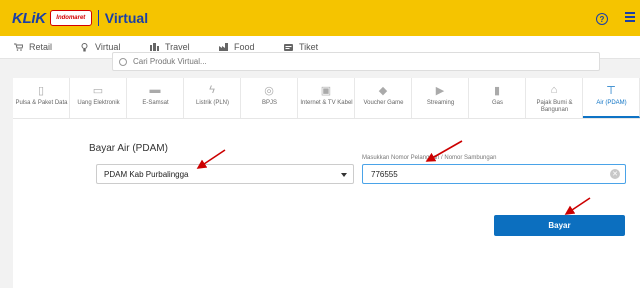 The height and width of the screenshot is (288, 640). What do you see at coordinates (353, 61) in the screenshot?
I see `search-input` at bounding box center [353, 61].